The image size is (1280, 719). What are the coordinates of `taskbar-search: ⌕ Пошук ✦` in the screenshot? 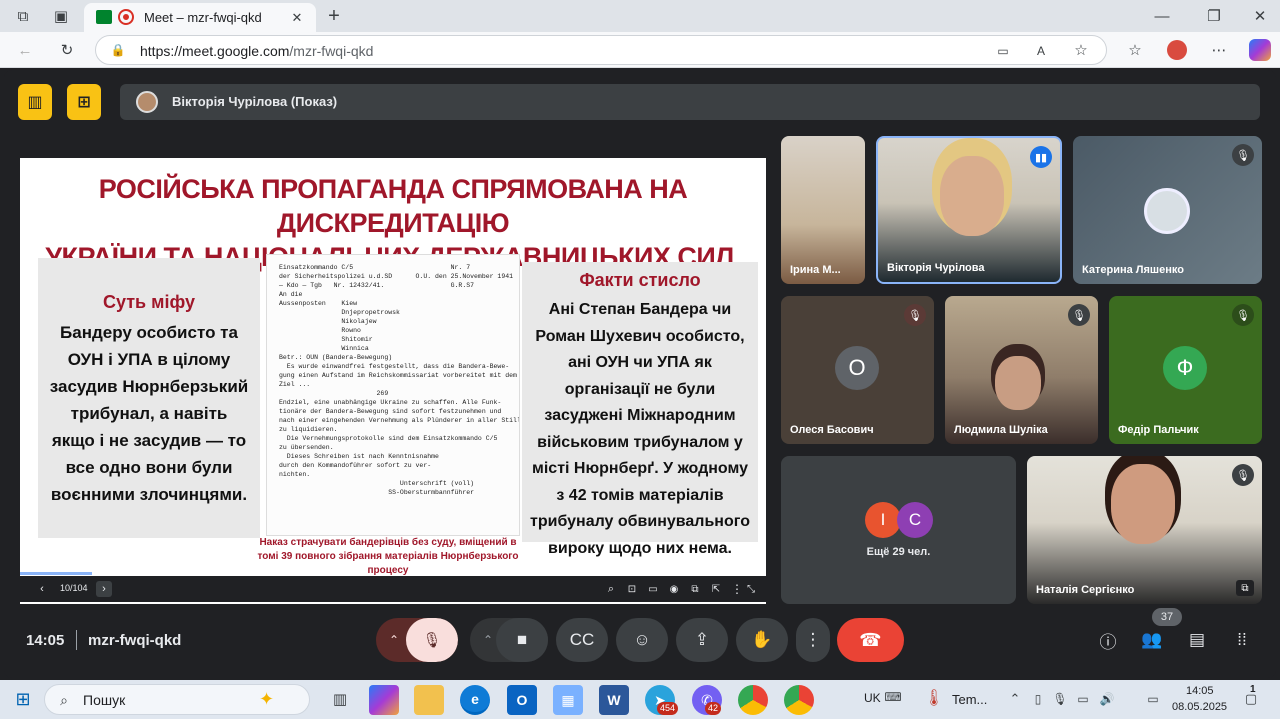 It's located at (177, 699).